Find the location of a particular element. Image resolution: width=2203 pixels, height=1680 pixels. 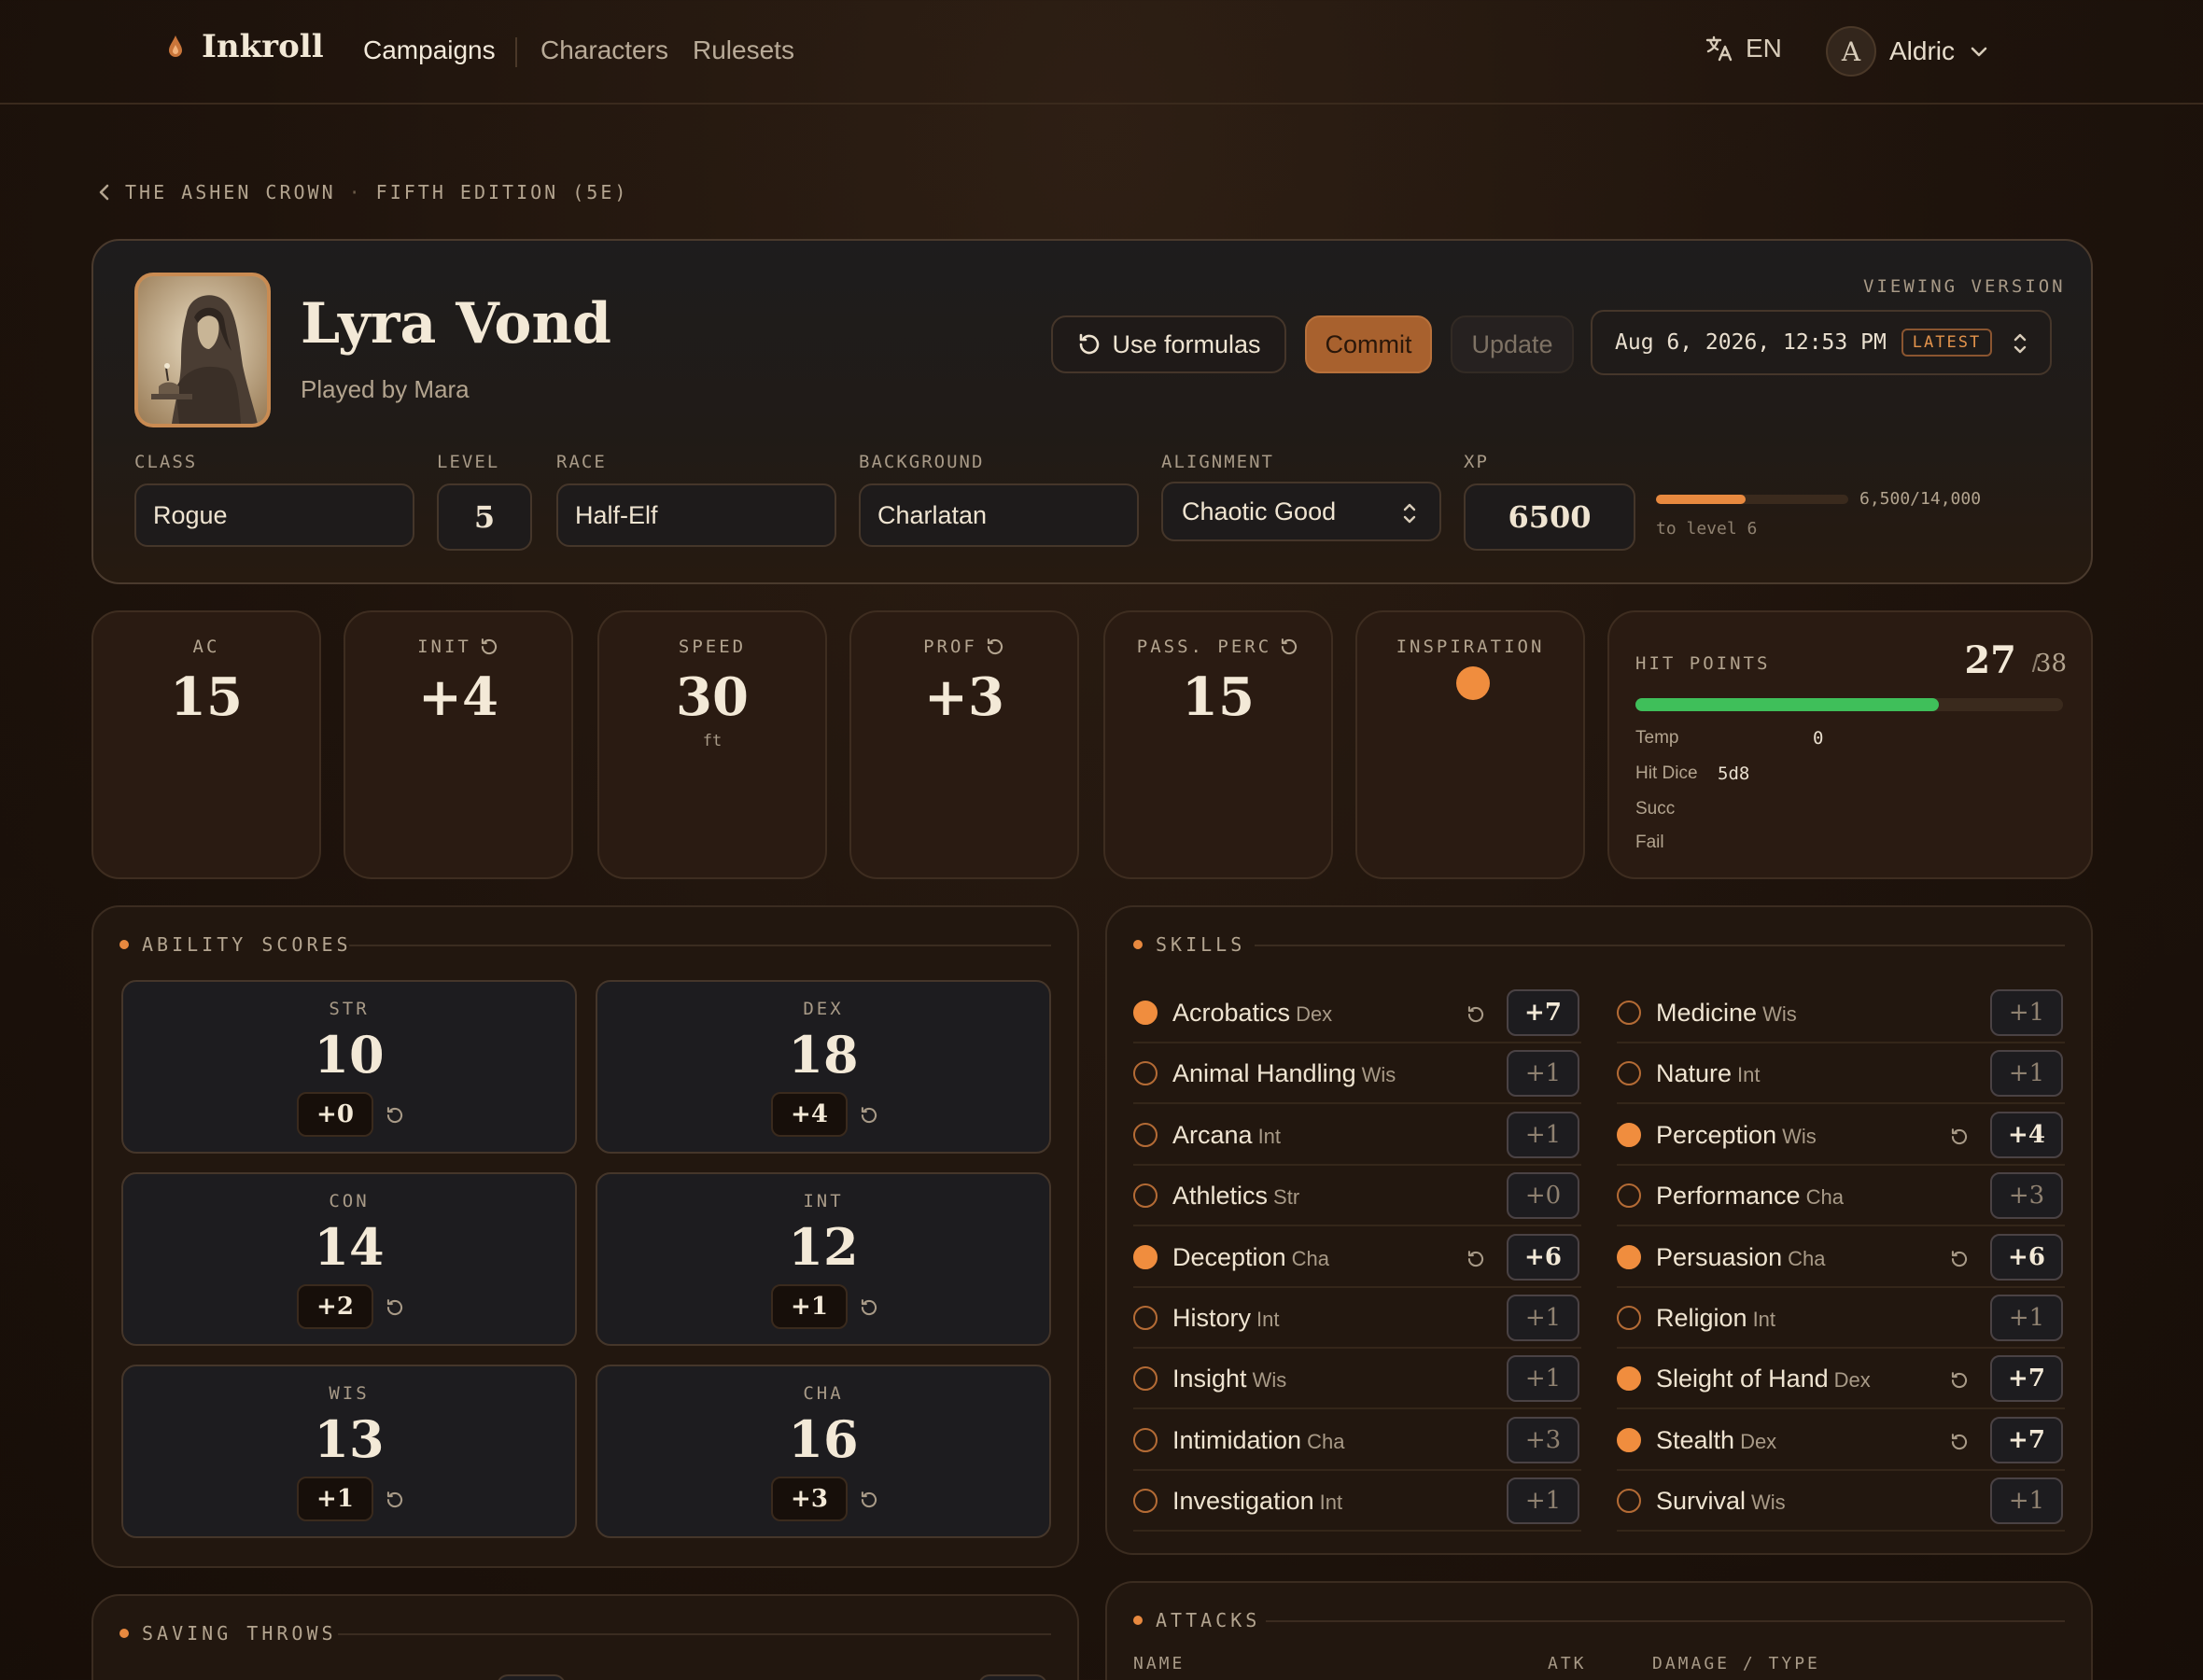

alignment-select: Chaotic Good is located at coordinates (1301, 511).